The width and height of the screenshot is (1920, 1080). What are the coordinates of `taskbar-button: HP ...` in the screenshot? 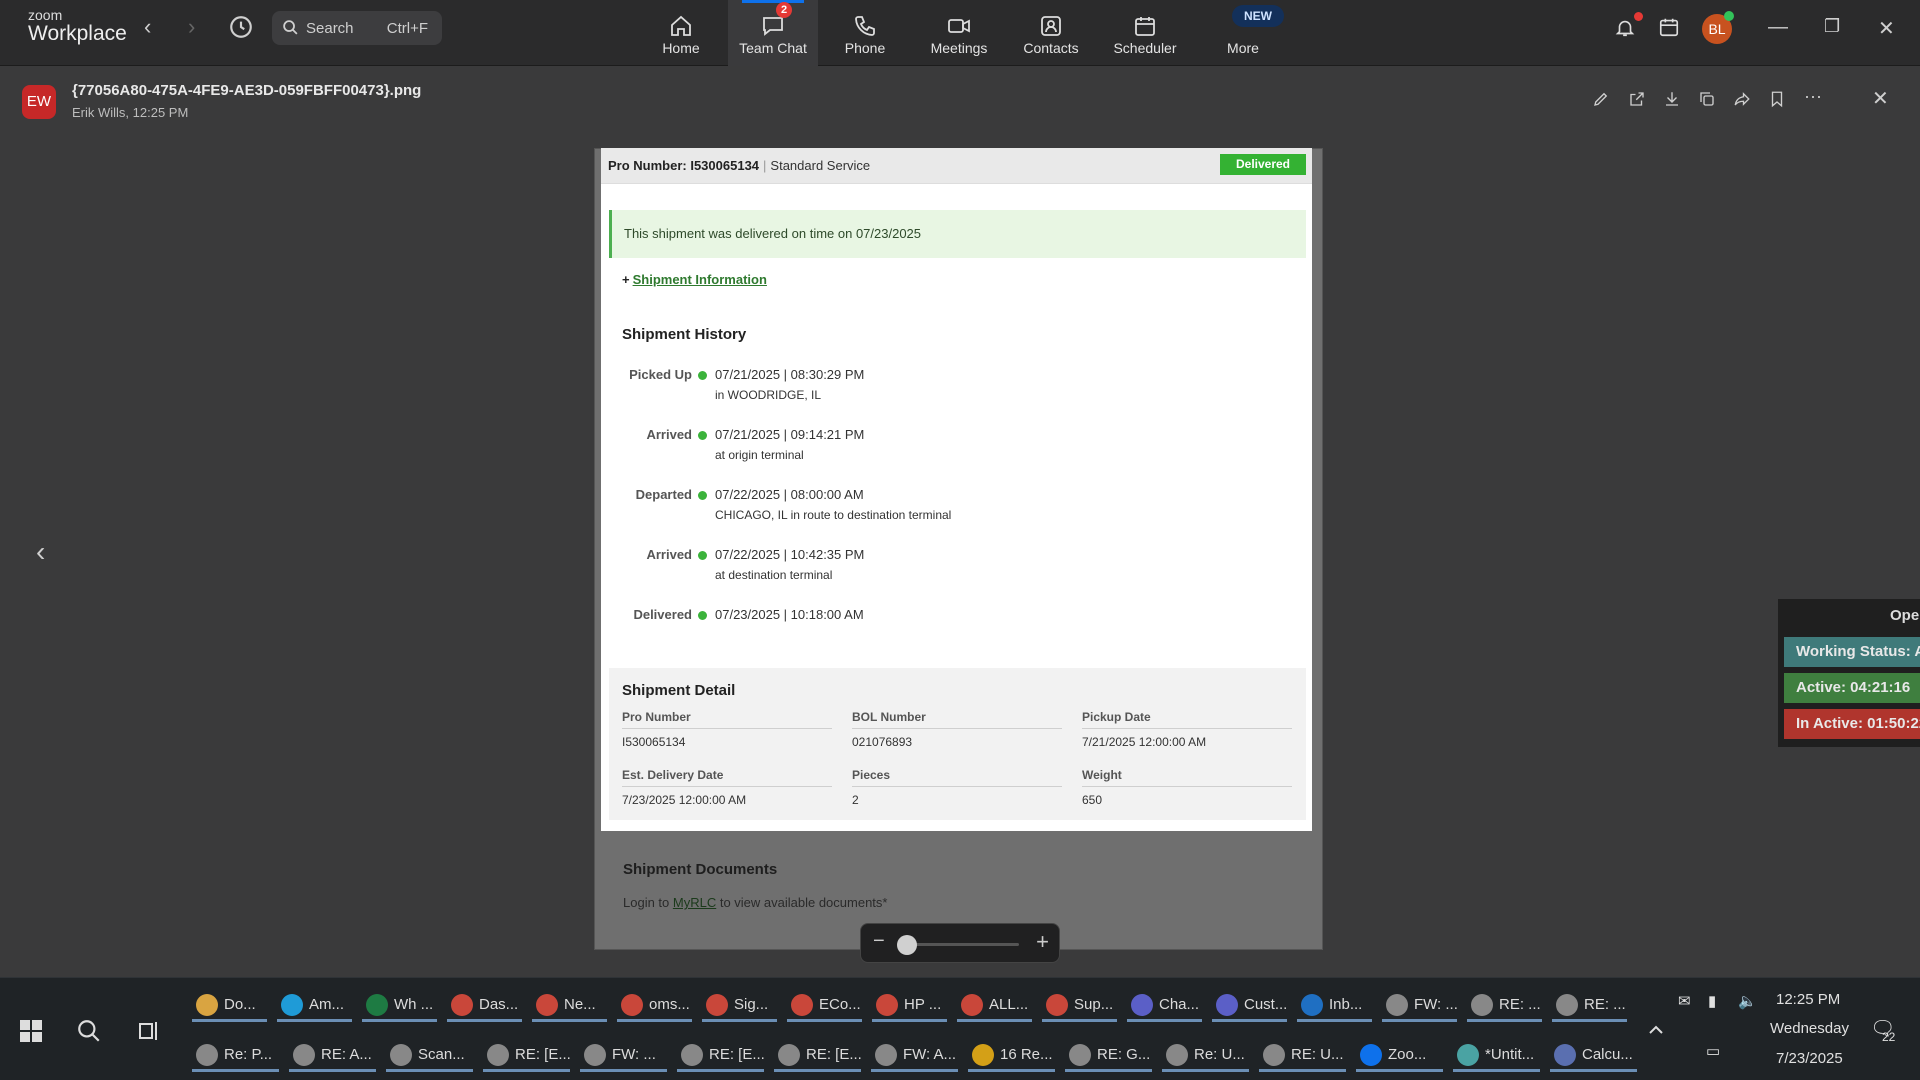 It's located at (909, 1005).